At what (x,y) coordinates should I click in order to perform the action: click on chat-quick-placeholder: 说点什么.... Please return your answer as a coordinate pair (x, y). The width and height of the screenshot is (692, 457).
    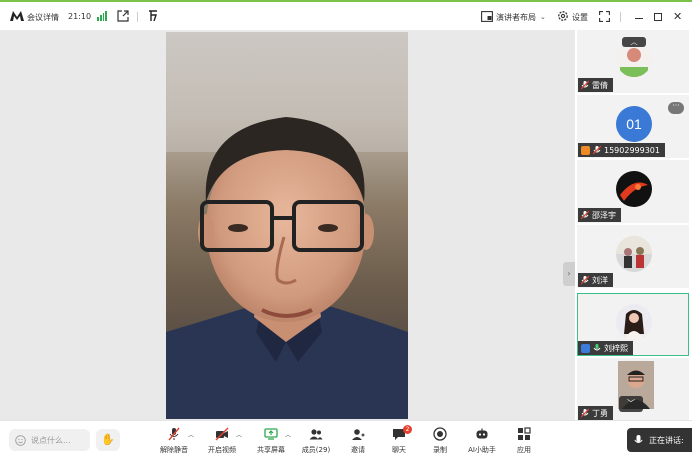
    Looking at the image, I should click on (51, 440).